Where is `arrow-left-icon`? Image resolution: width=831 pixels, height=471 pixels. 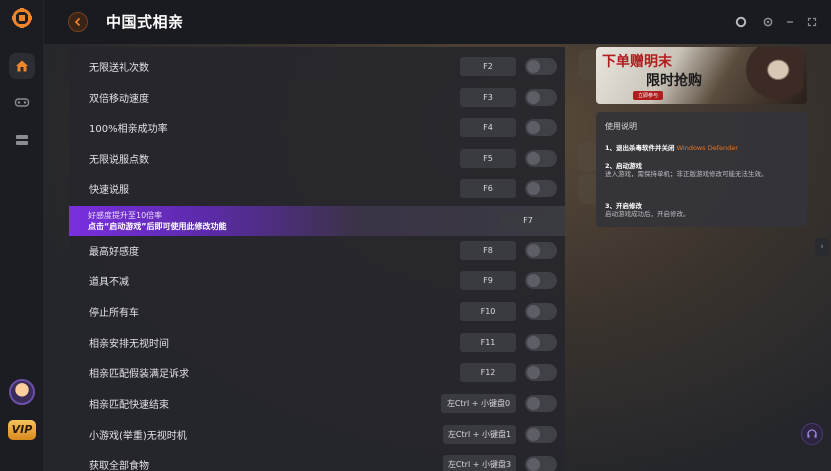 arrow-left-icon is located at coordinates (77, 22).